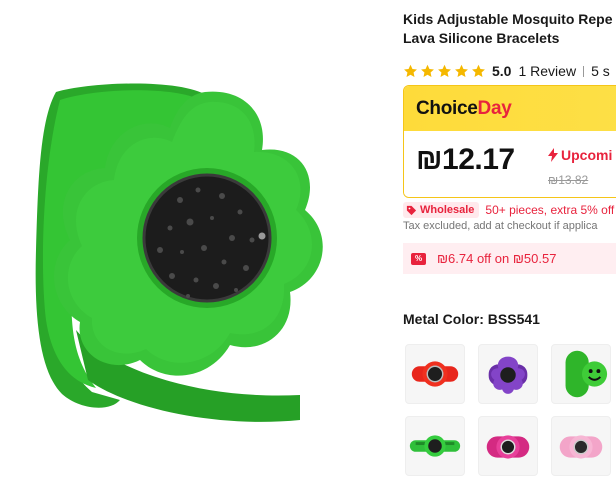  What do you see at coordinates (471, 319) in the screenshot?
I see `variant-label: Metal Color: BSS541` at bounding box center [471, 319].